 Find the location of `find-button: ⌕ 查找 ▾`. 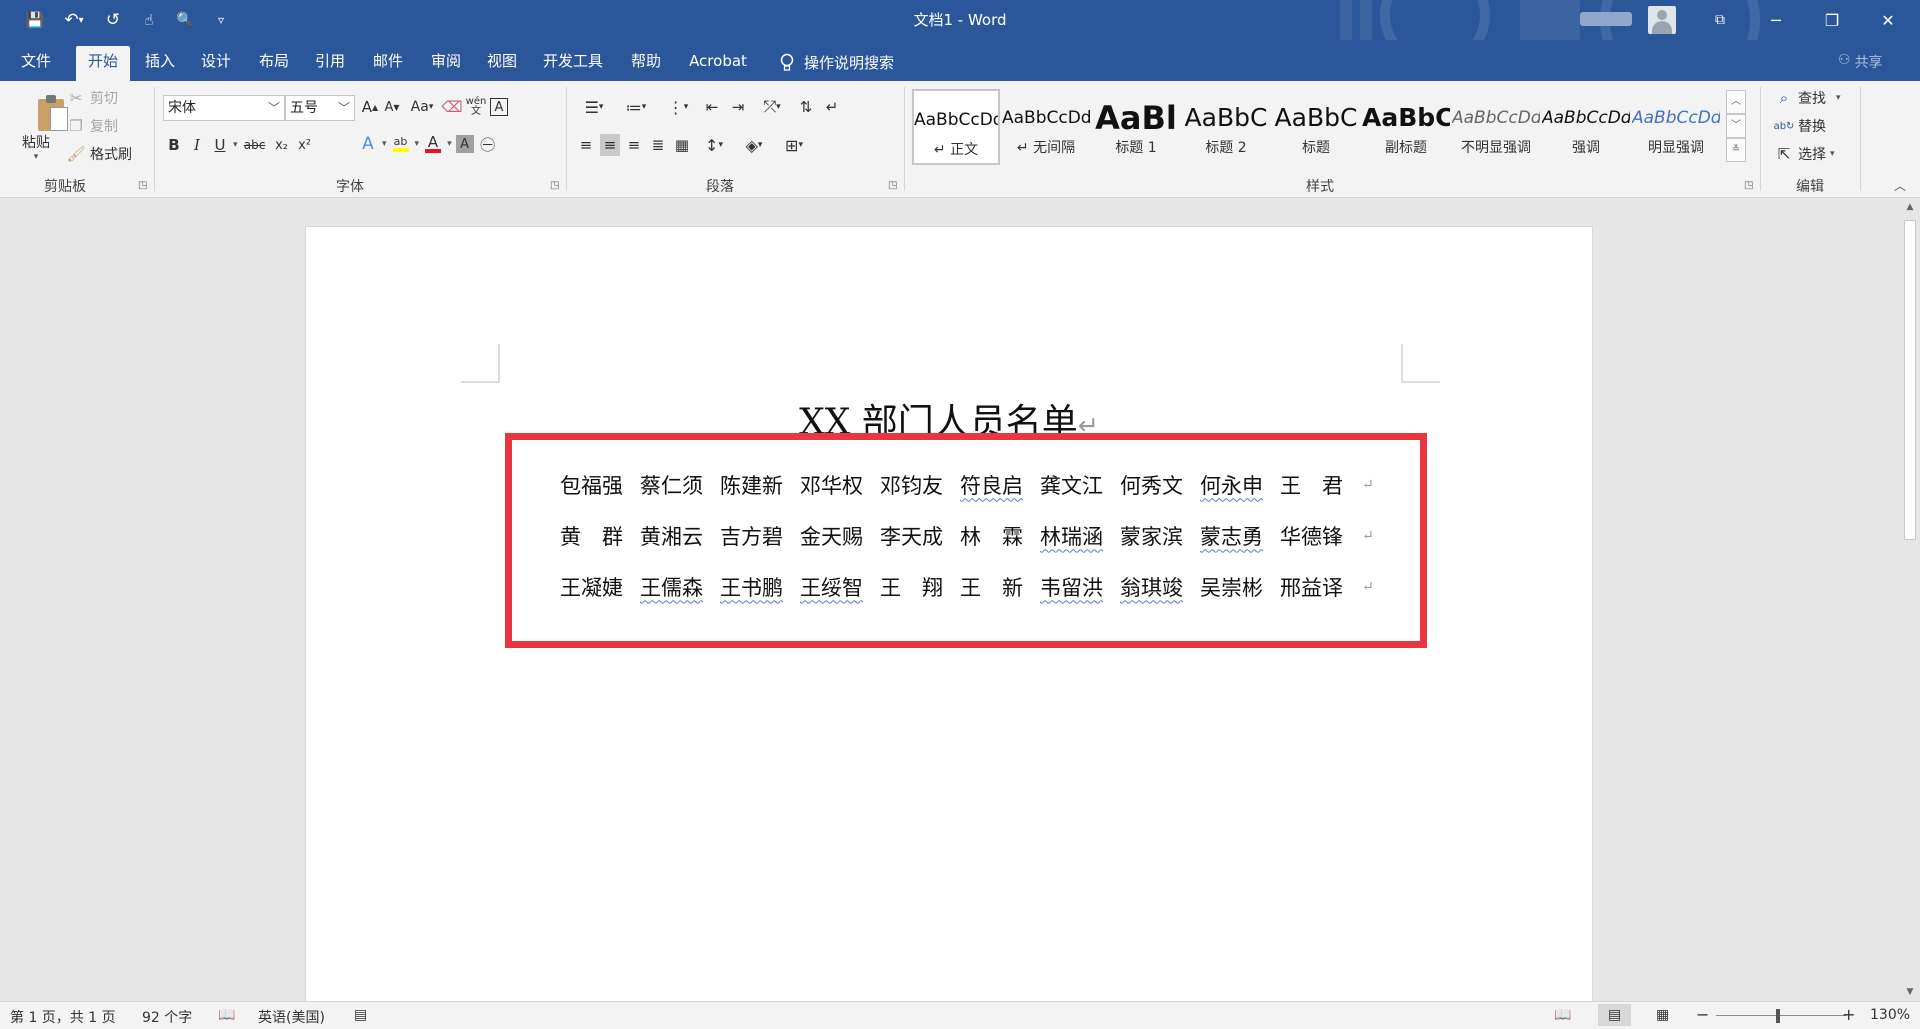

find-button: ⌕ 查找 ▾ is located at coordinates (1807, 98).